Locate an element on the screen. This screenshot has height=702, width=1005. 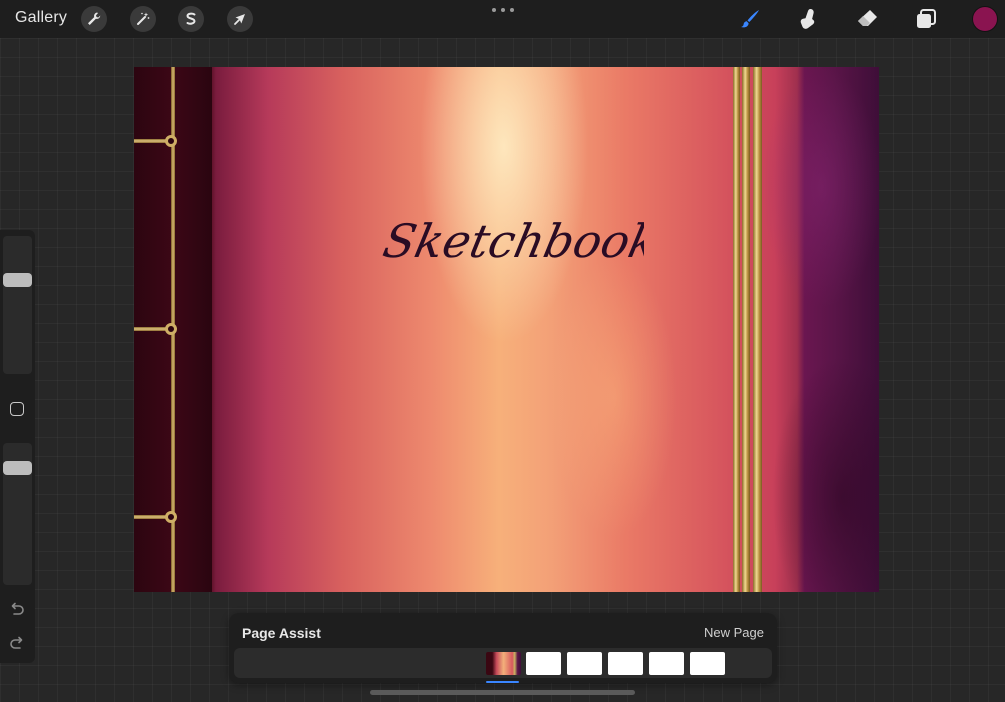
page-thumbnail-strip is located at coordinates (503, 663).